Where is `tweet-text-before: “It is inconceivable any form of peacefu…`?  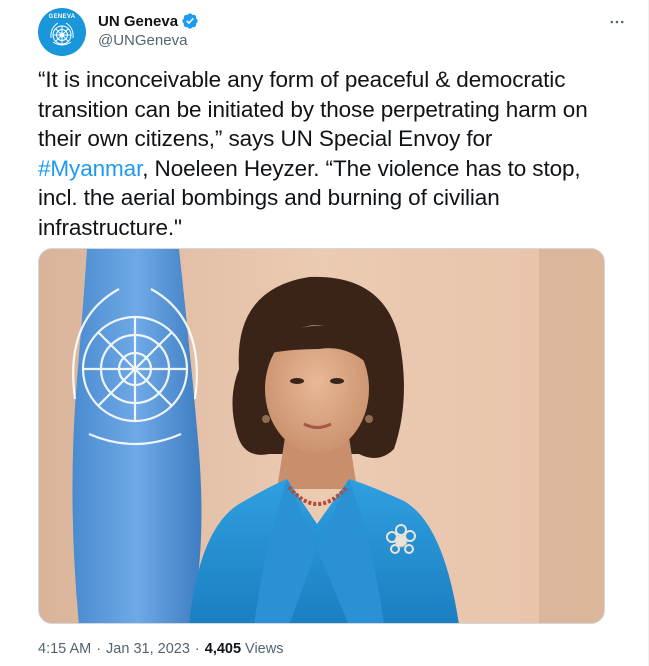
tweet-text-before: “It is inconceivable any form of peacefu… is located at coordinates (313, 109).